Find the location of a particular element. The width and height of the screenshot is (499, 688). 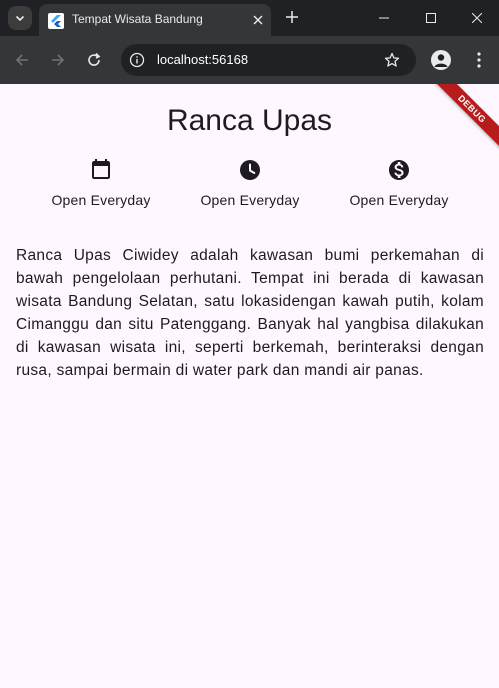

arrow-left-icon is located at coordinates (21, 60).